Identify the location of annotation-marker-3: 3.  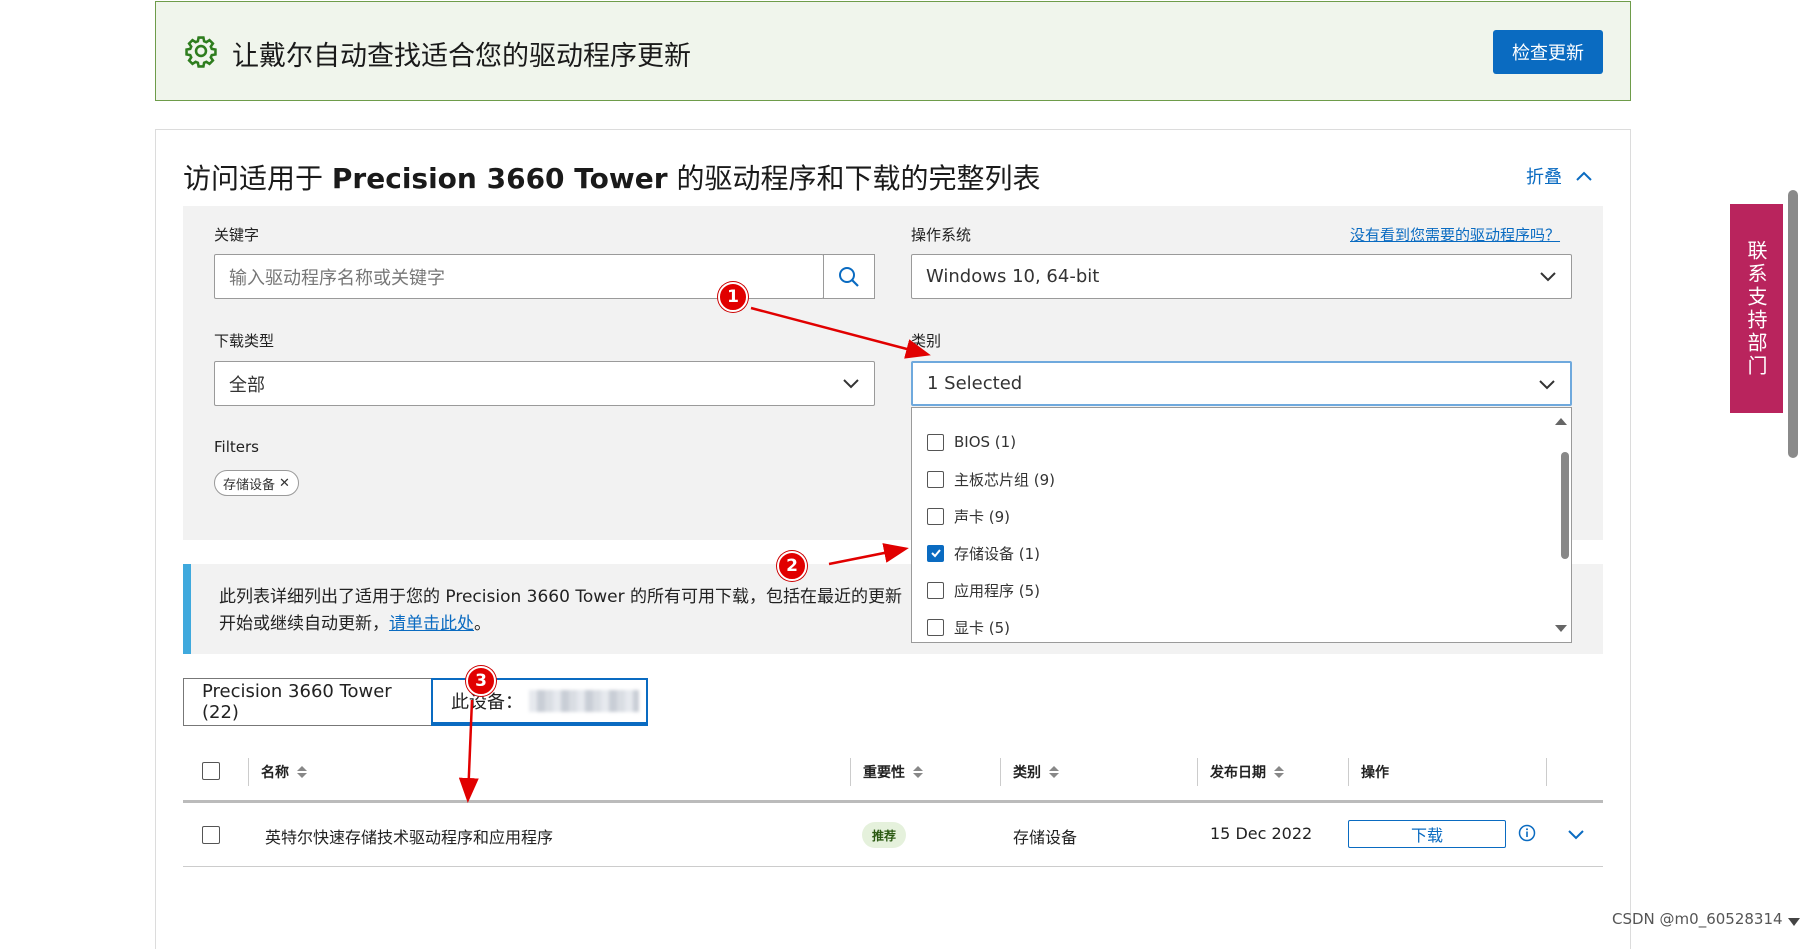
(481, 681).